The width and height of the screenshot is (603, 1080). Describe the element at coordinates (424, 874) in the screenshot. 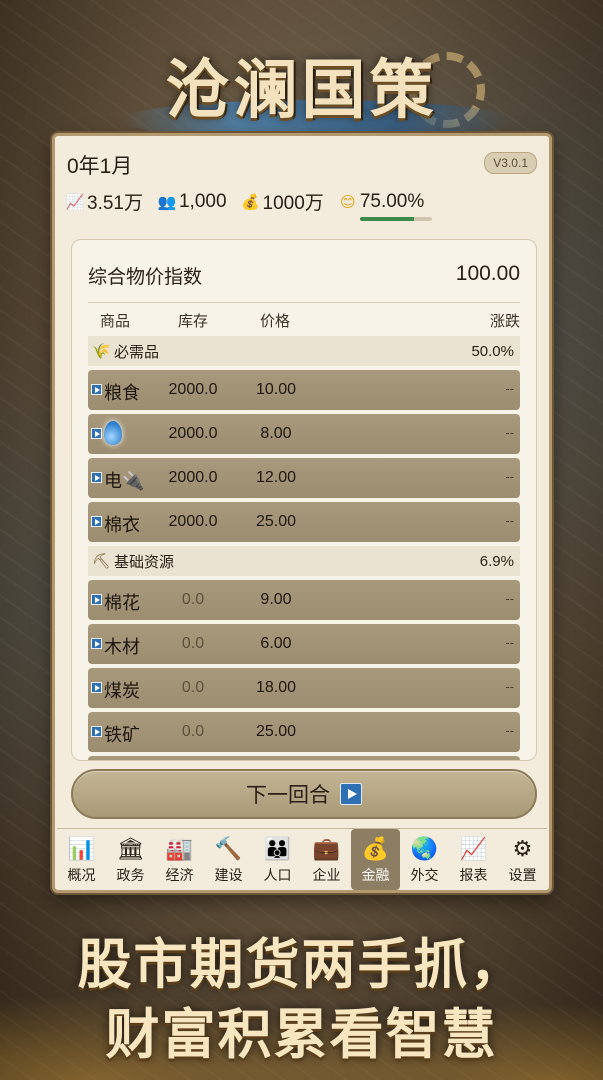

I see `nav-label: 外交` at that location.